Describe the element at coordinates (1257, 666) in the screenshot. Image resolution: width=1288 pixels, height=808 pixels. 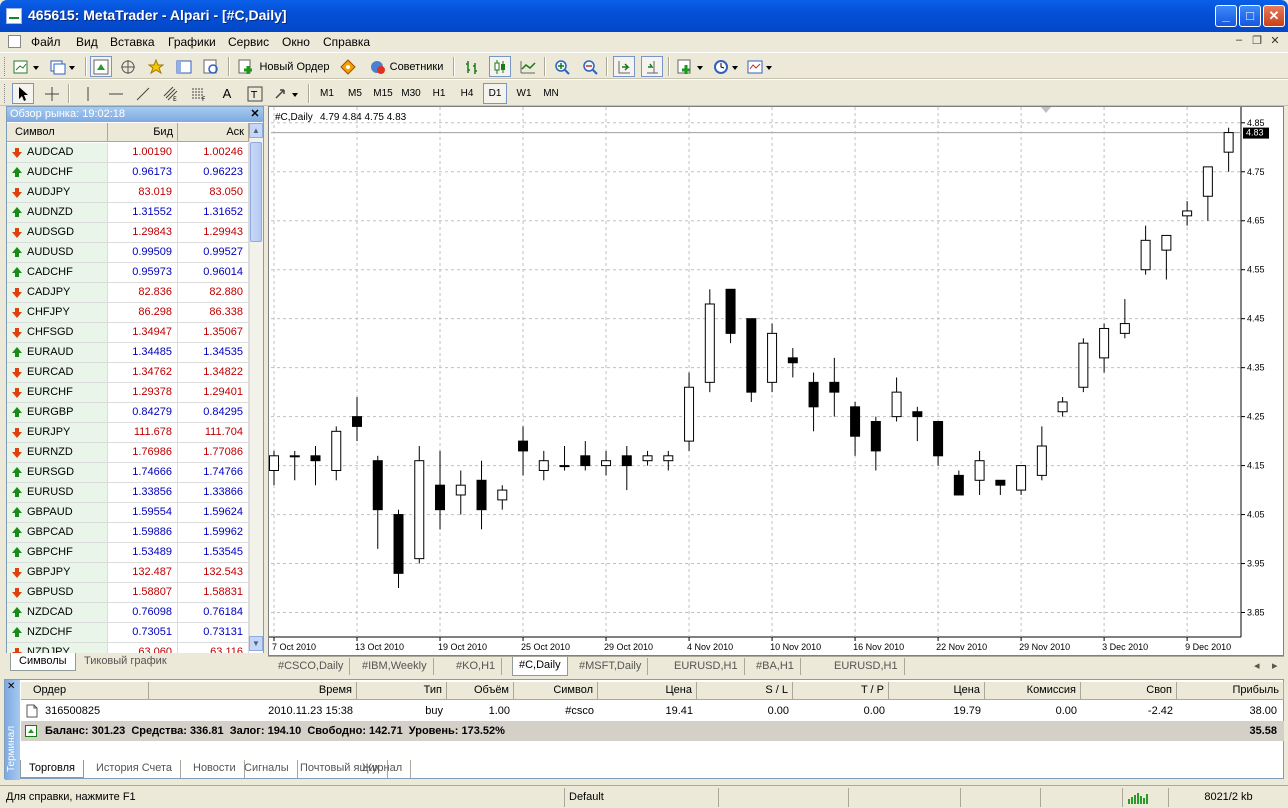
I see `tab-scroll-left-icon: ◂` at that location.